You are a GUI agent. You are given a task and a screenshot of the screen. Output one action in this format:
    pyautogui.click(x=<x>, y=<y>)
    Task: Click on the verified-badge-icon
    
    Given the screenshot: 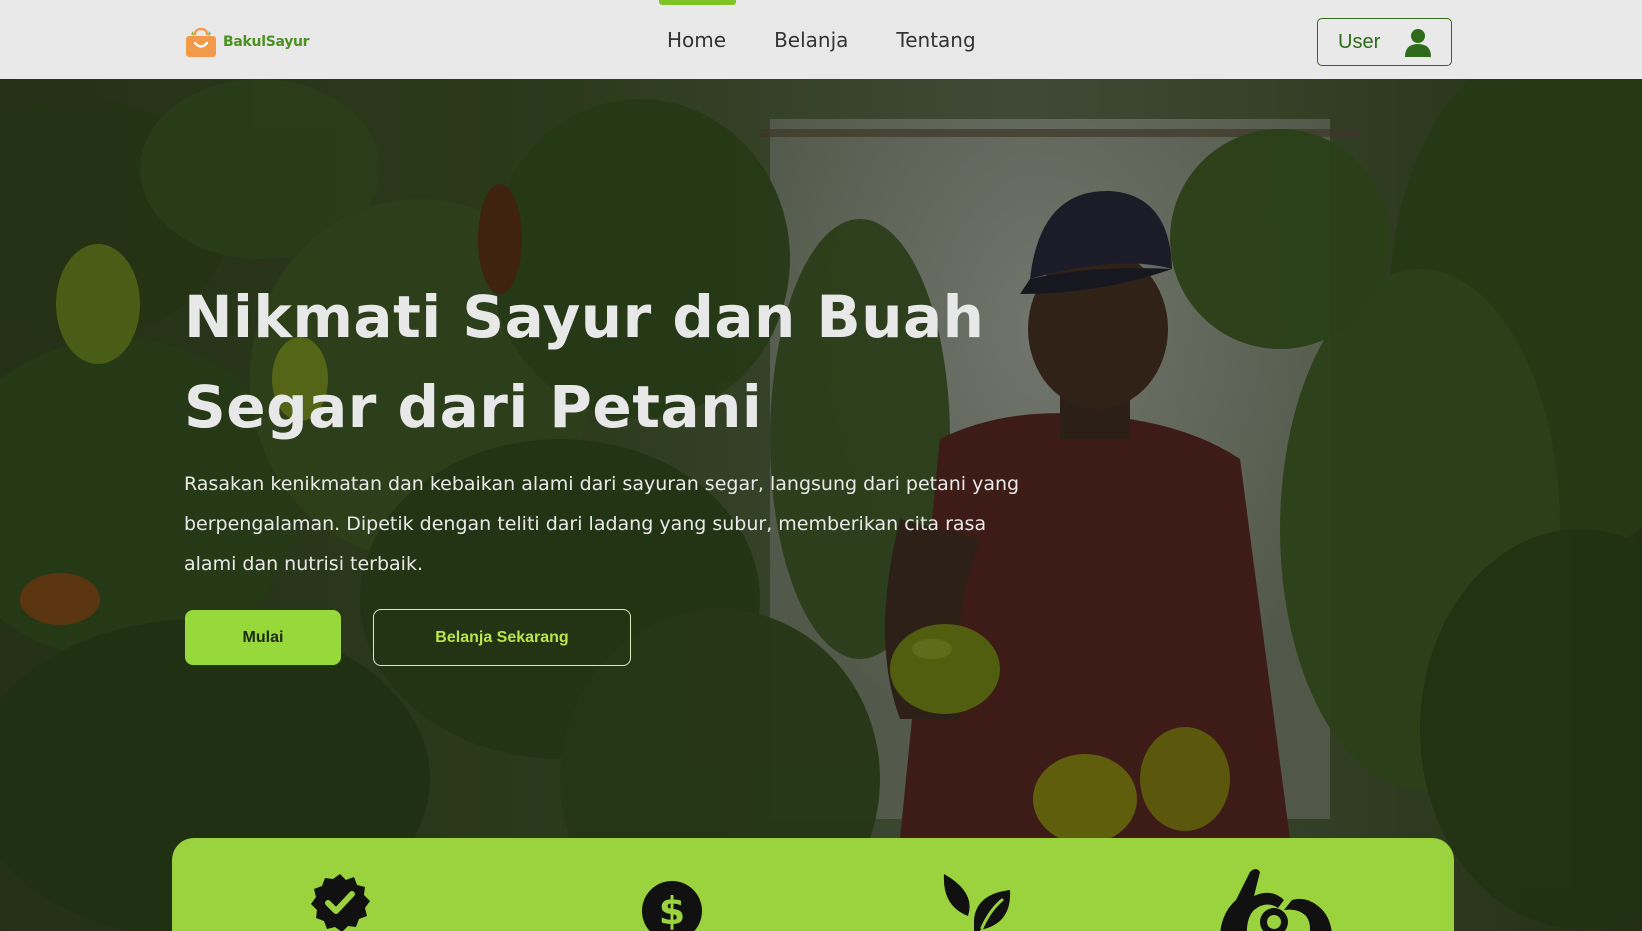 What is the action you would take?
    pyautogui.click(x=340, y=902)
    